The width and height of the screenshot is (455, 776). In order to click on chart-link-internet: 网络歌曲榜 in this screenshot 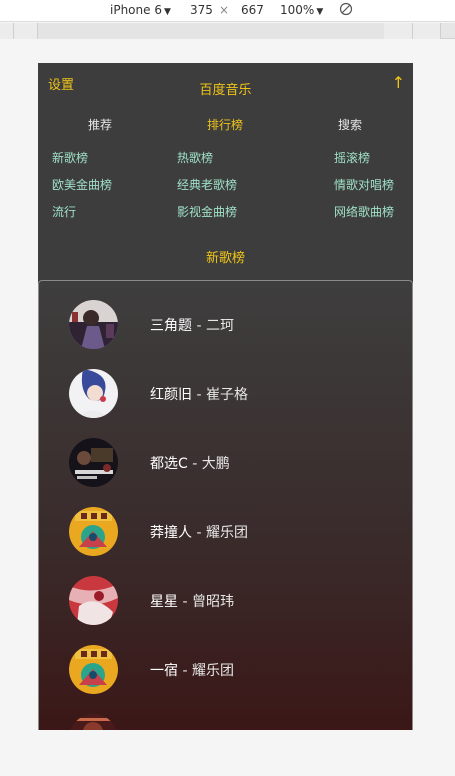, I will do `click(364, 211)`.